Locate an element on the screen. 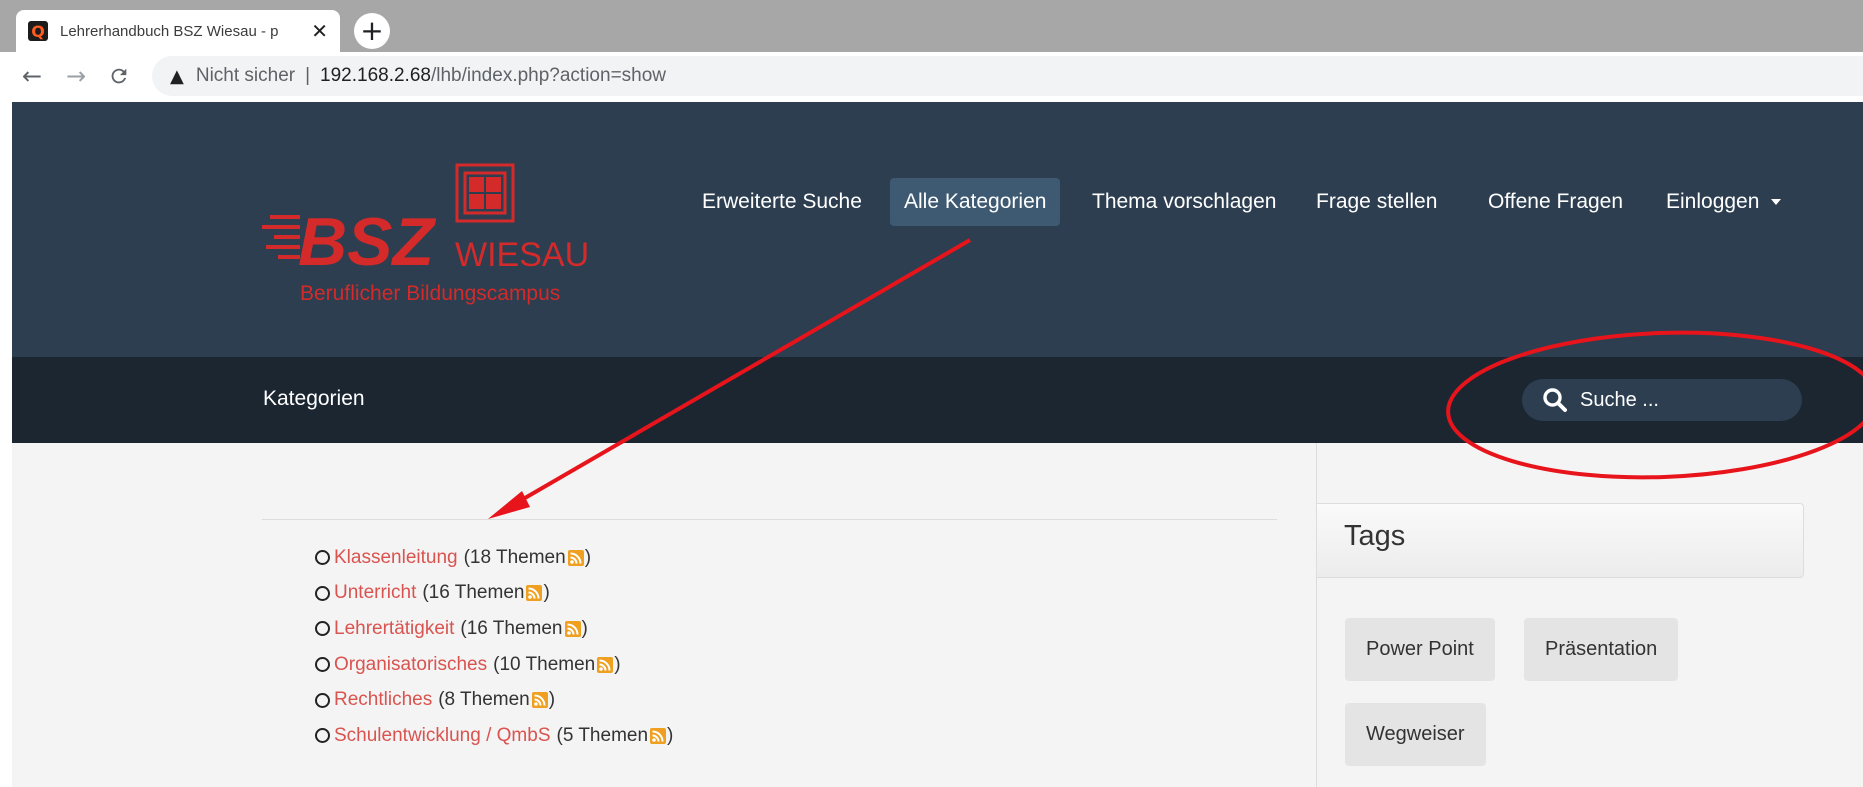 This screenshot has width=1863, height=787. search-box is located at coordinates (1662, 400).